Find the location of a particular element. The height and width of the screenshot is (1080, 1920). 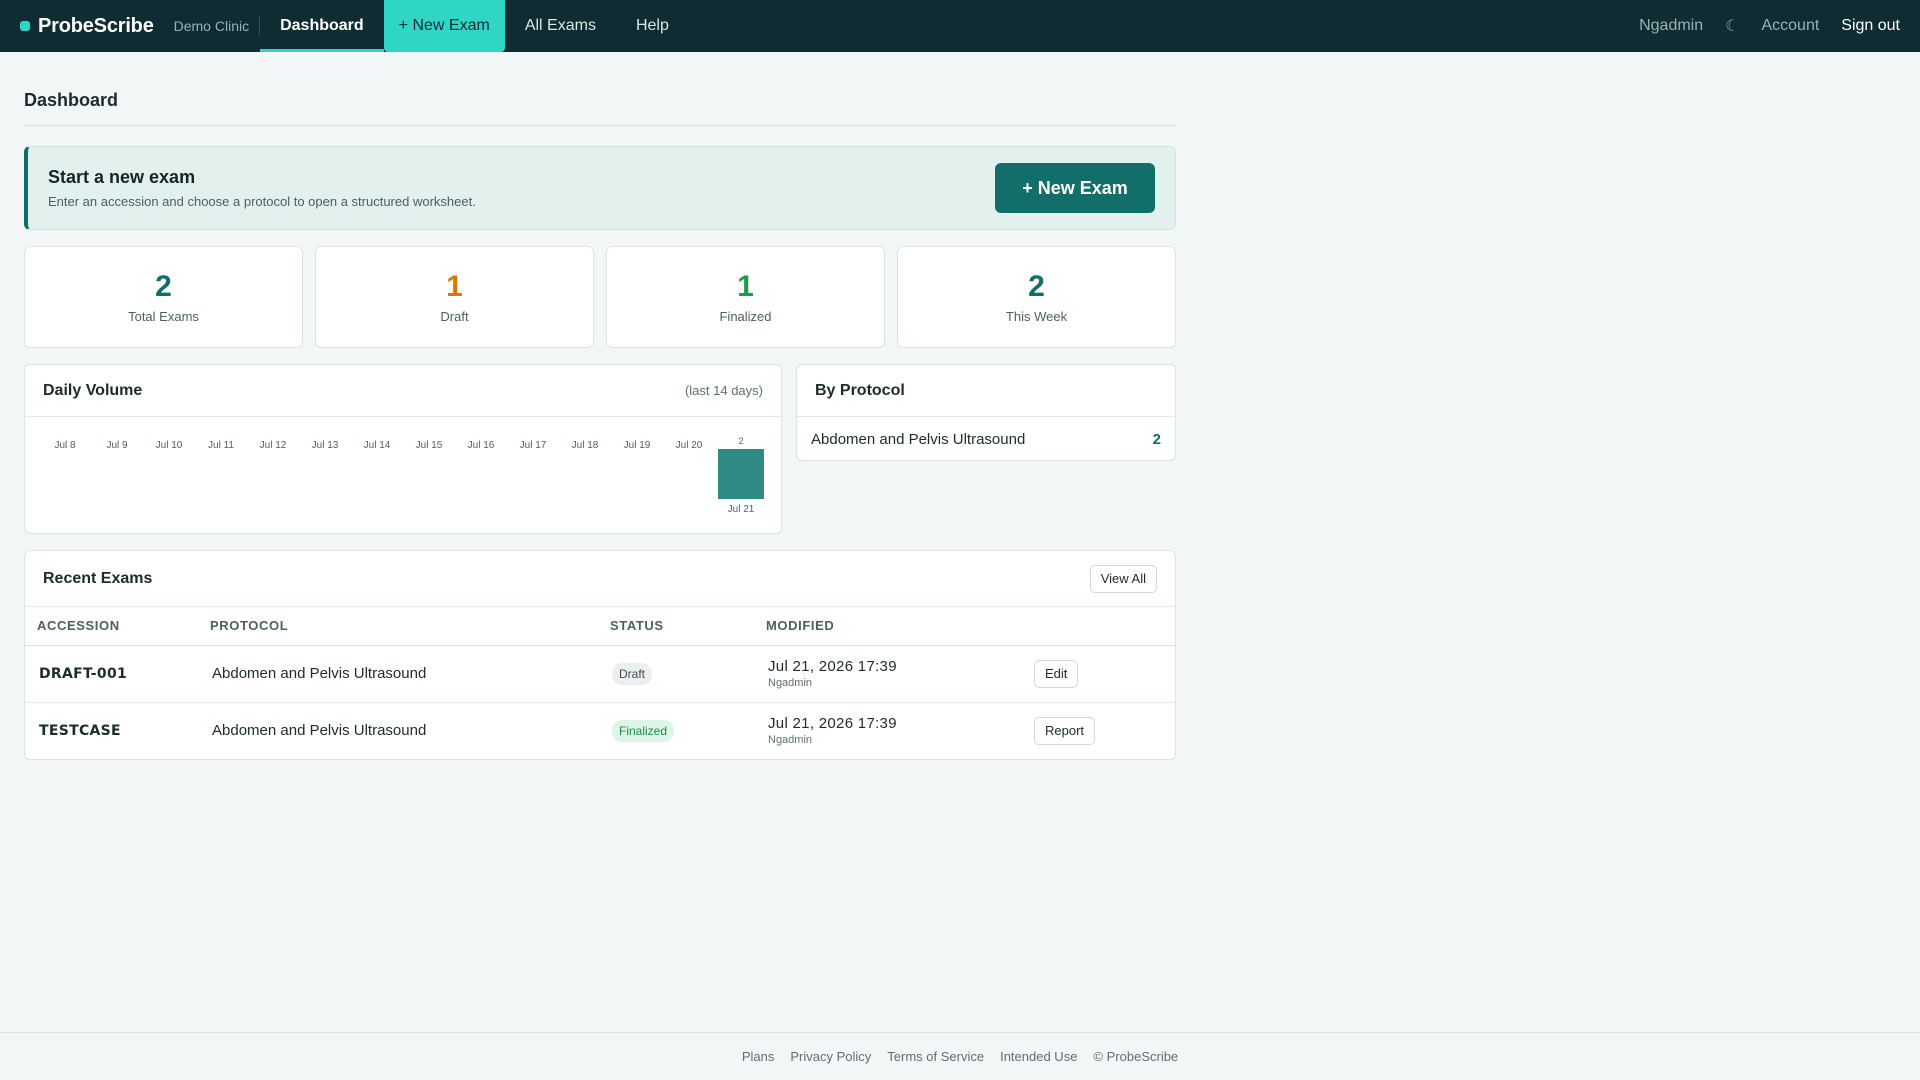

edit-button: Edit is located at coordinates (1056, 673).